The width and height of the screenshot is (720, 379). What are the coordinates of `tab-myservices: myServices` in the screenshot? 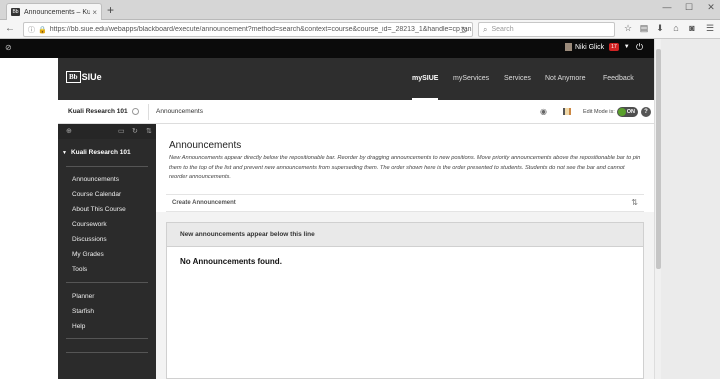 It's located at (471, 79).